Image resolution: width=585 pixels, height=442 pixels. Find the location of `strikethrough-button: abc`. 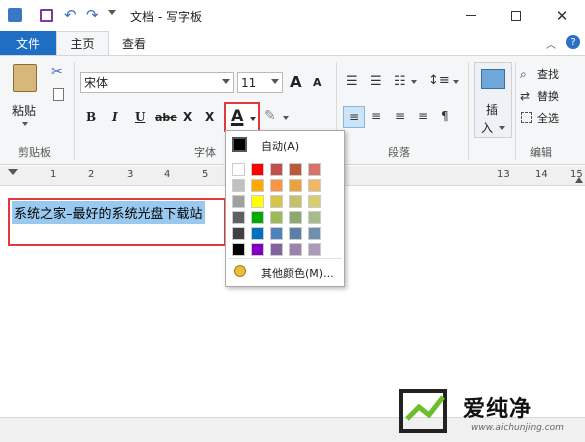

strikethrough-button: abc is located at coordinates (166, 117).